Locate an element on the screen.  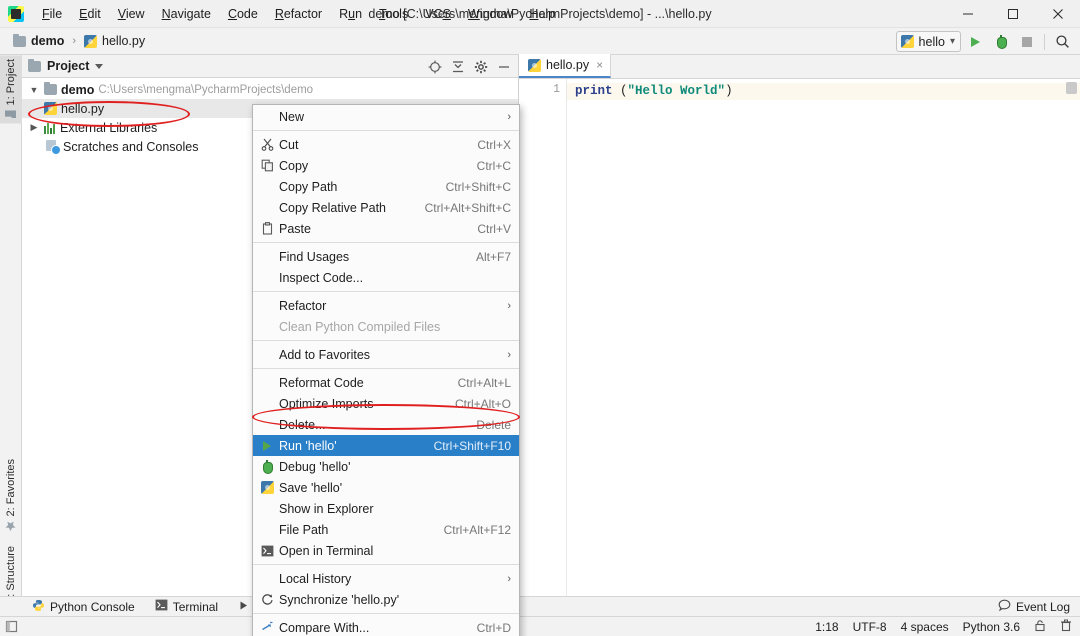
chevron-down-icon: ▼ is located at coordinates (34, 90).